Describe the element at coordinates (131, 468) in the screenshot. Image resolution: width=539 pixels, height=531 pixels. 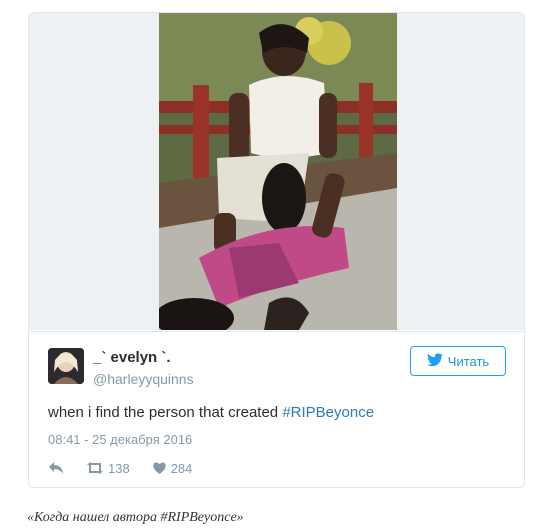
I see `tweet-actions: 138 284` at that location.